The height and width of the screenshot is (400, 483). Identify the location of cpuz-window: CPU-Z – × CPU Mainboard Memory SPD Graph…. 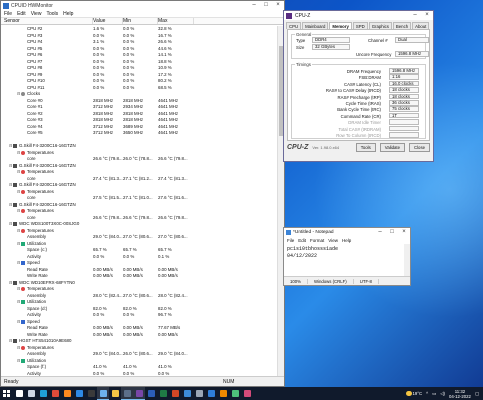
(358, 86).